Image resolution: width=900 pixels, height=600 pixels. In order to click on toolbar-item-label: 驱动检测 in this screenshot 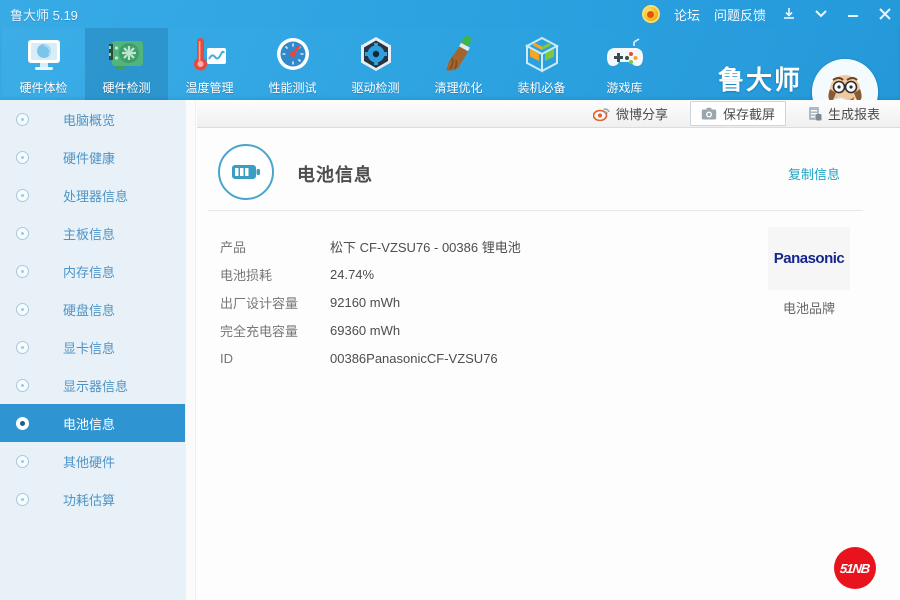, I will do `click(375, 88)`.